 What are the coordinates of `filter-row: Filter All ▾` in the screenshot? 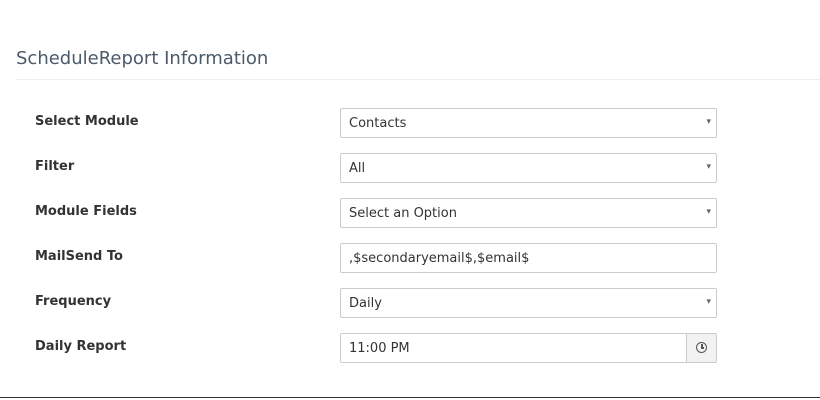 It's located at (410, 168).